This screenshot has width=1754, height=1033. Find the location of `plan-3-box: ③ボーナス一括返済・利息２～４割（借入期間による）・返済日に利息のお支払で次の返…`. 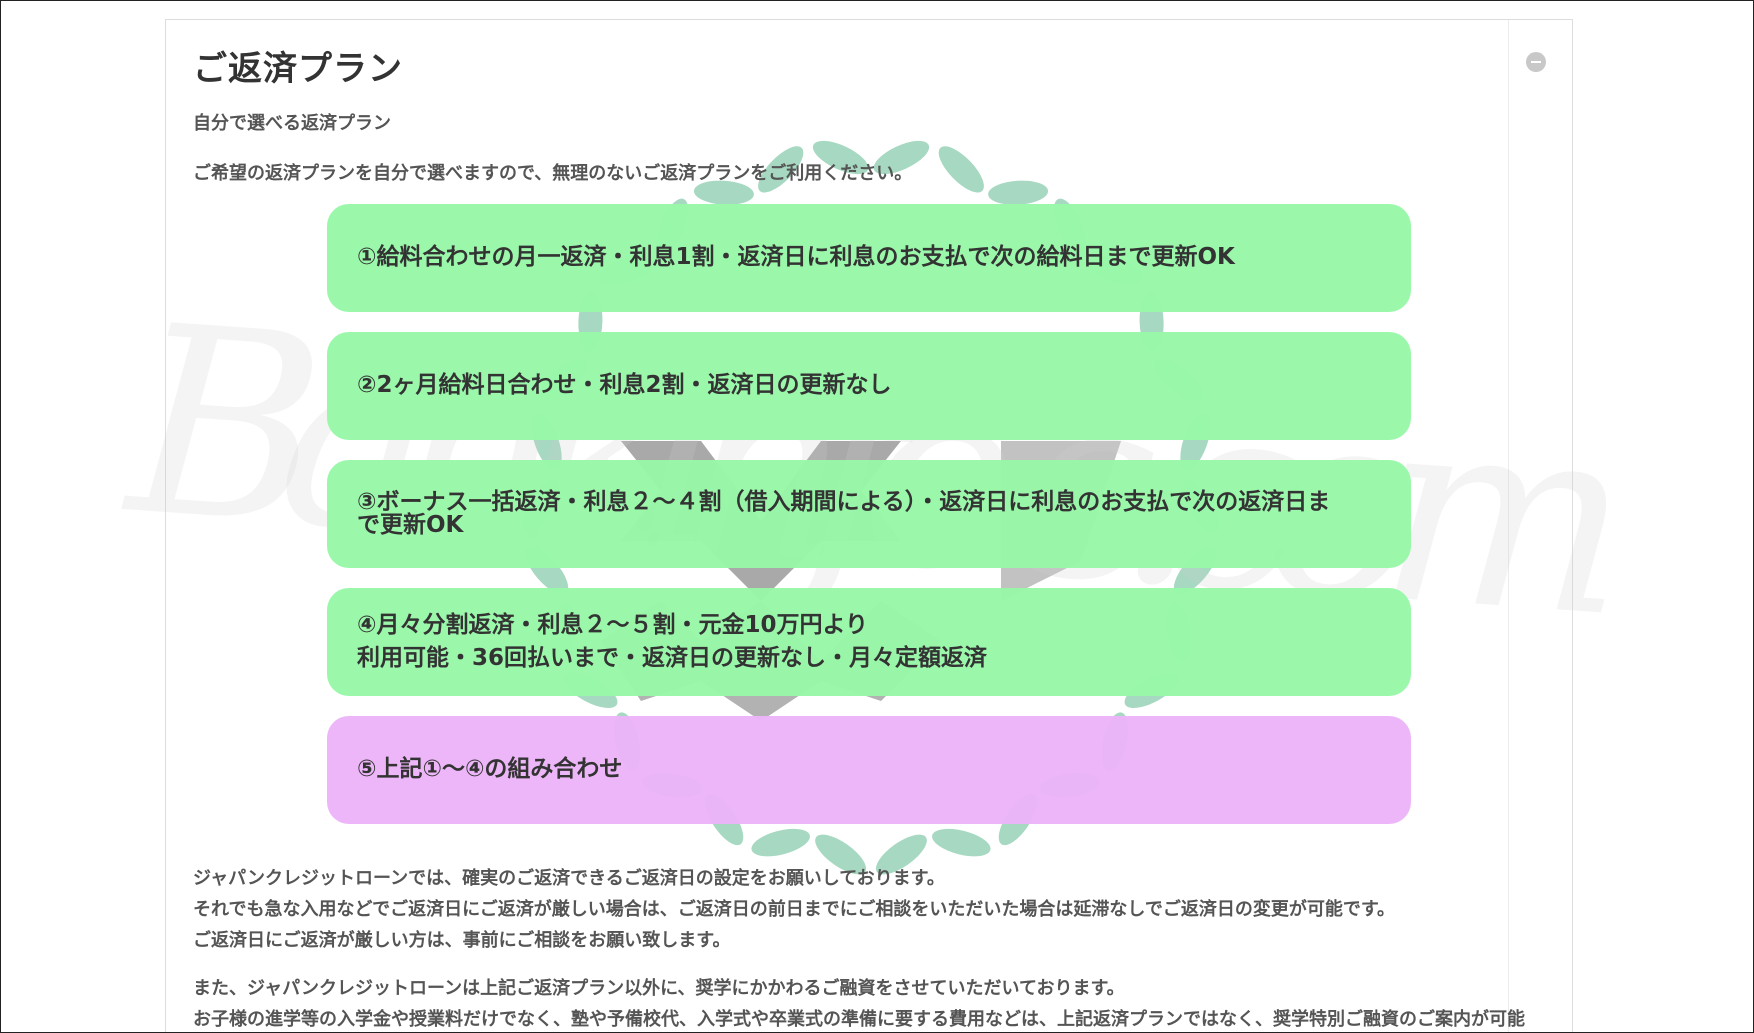

plan-3-box: ③ボーナス一括返済・利息２～４割（借入期間による）・返済日に利息のお支払で次の返… is located at coordinates (869, 514).